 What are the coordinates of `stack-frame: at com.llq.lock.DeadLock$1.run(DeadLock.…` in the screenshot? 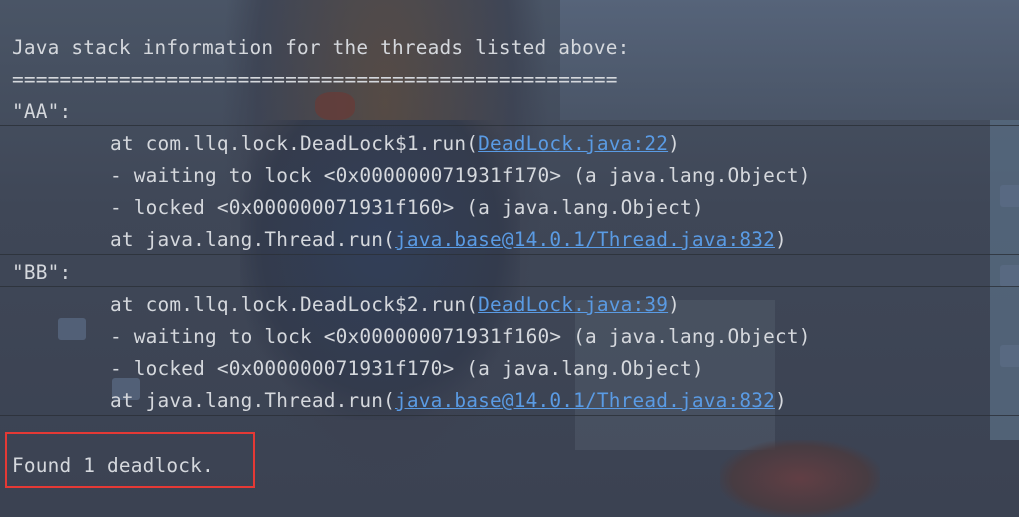 It's located at (395, 144).